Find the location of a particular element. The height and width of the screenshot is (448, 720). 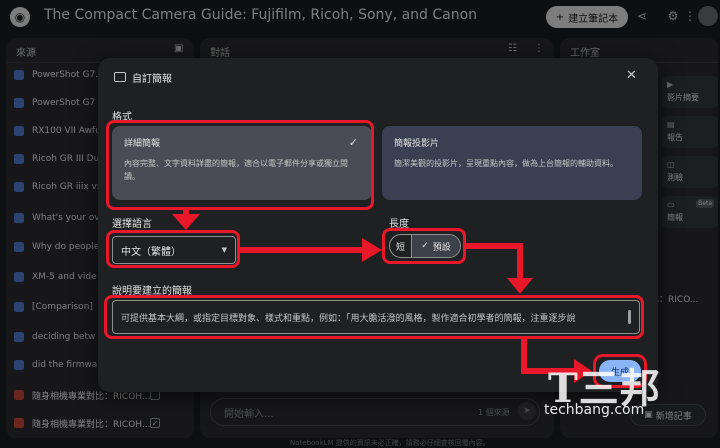

dialog-title: 自訂簡報 is located at coordinates (152, 79).